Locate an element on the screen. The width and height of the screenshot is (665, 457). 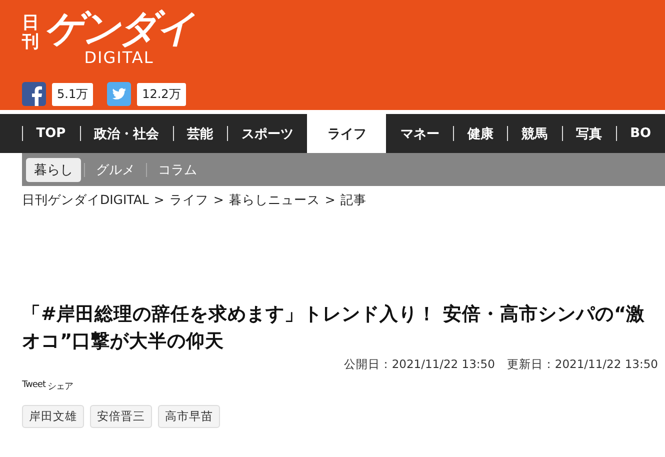
sub-nav-tab: 暮らし is located at coordinates (53, 170).